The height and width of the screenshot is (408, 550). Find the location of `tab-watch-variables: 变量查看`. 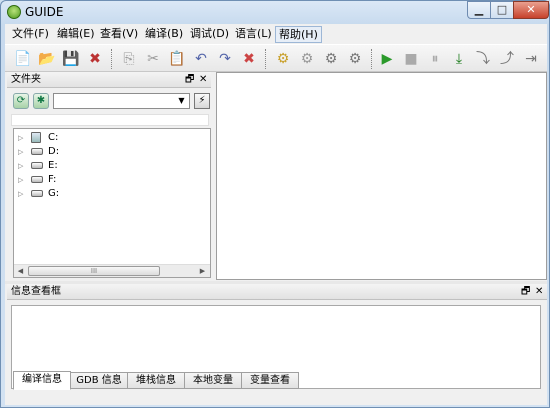

tab-watch-variables: 变量查看 is located at coordinates (270, 380).